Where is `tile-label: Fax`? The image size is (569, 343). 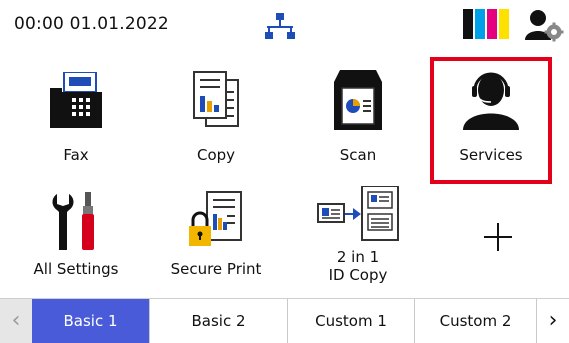 tile-label: Fax is located at coordinates (76, 155).